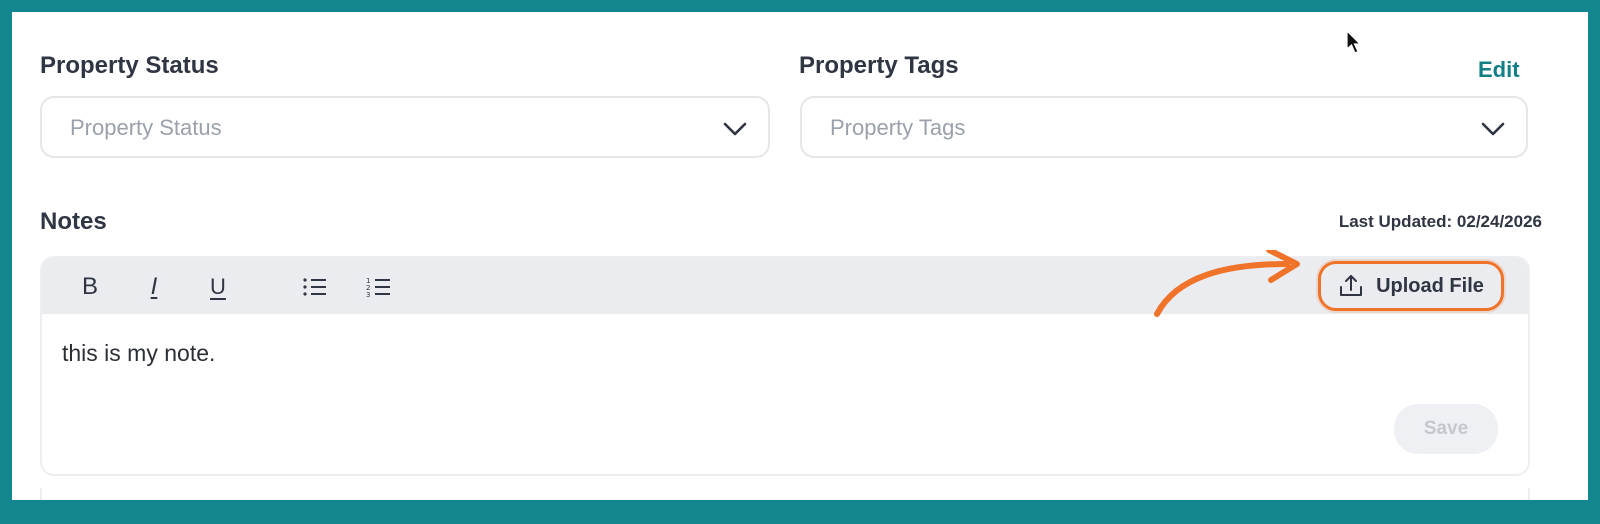 Image resolution: width=1600 pixels, height=524 pixels. Describe the element at coordinates (368, 294) in the screenshot. I see `svg-text: 3` at that location.